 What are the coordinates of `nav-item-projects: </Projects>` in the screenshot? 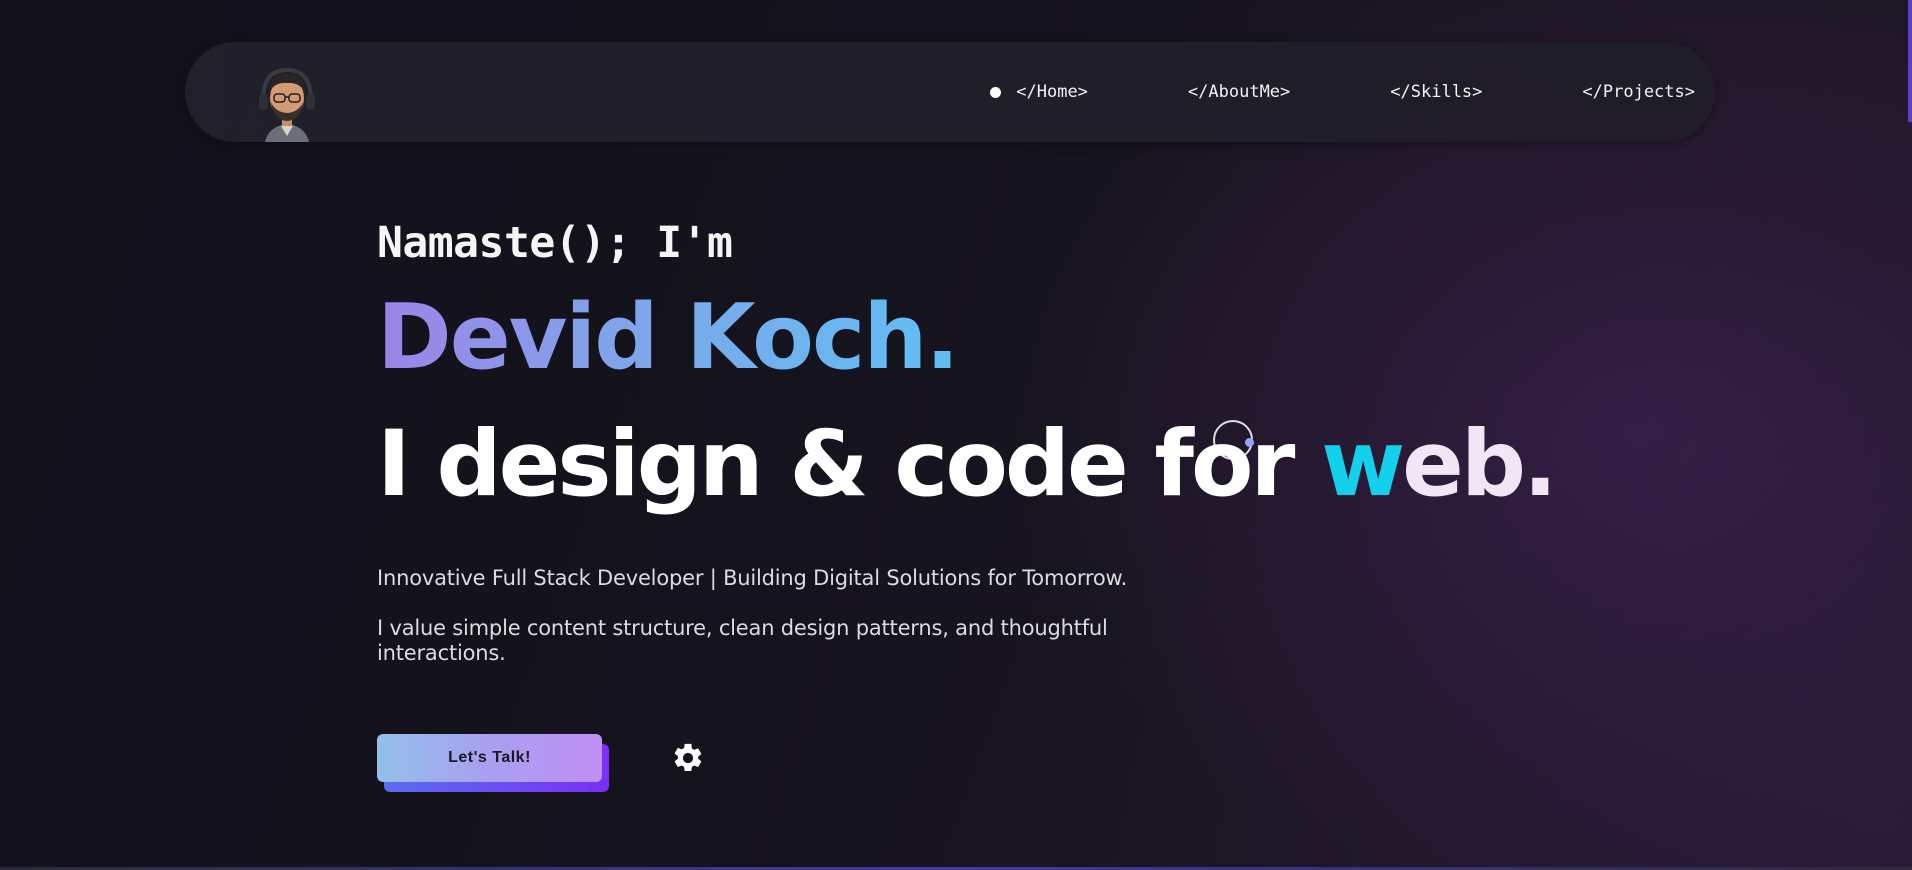 It's located at (1638, 92).